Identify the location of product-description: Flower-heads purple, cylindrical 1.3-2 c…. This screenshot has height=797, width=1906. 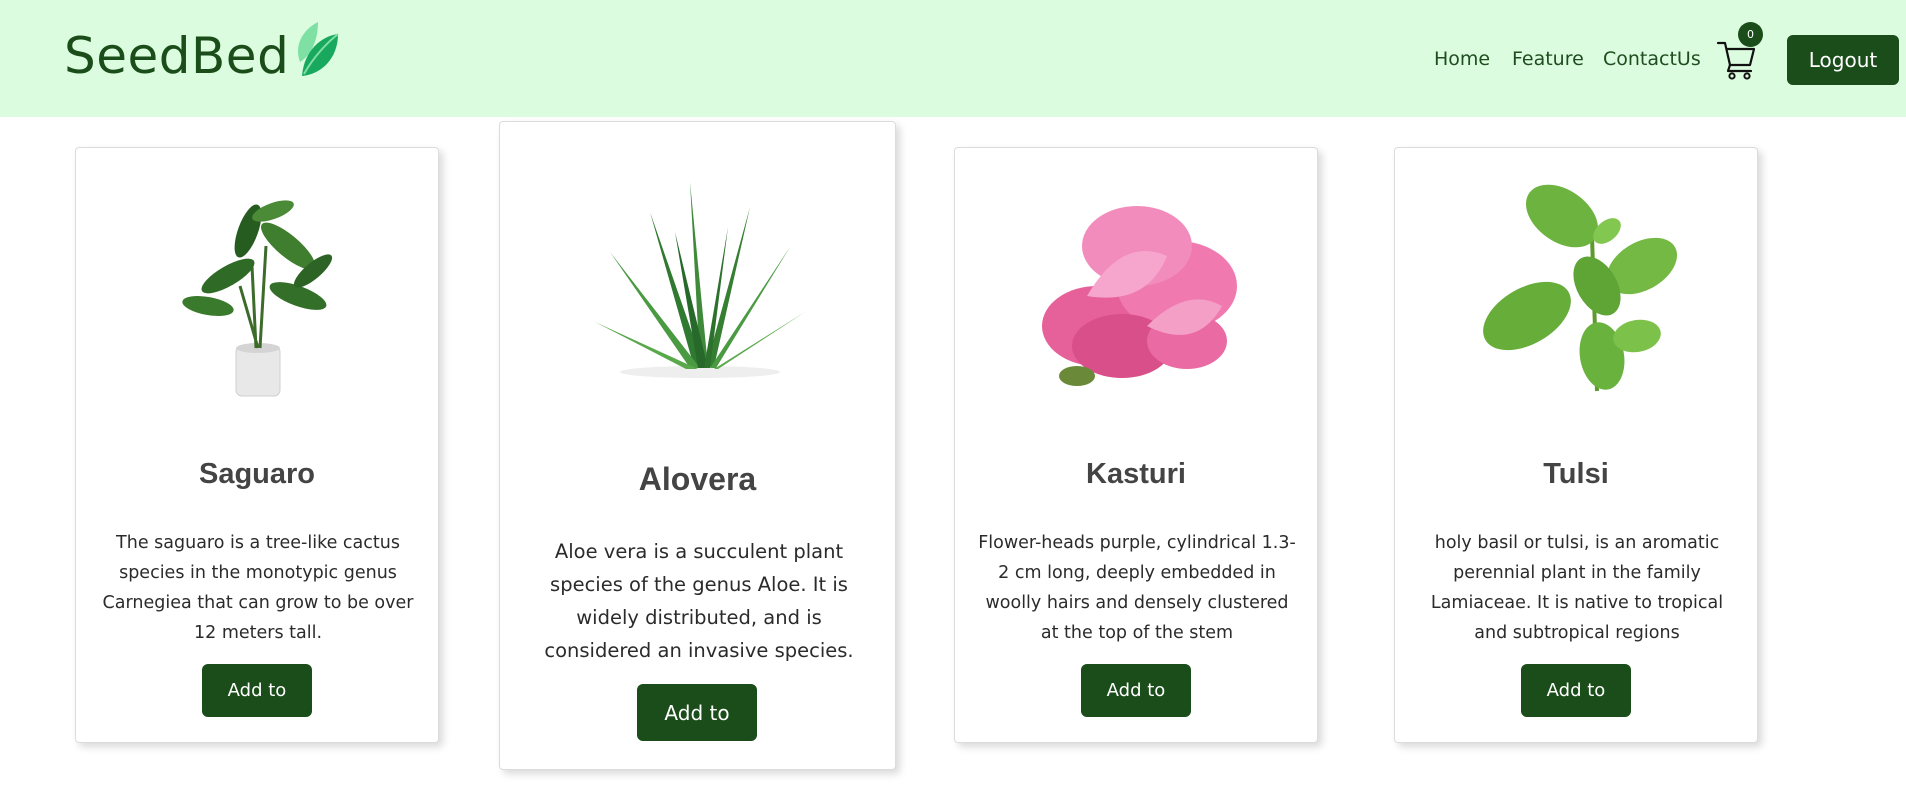
(1137, 588).